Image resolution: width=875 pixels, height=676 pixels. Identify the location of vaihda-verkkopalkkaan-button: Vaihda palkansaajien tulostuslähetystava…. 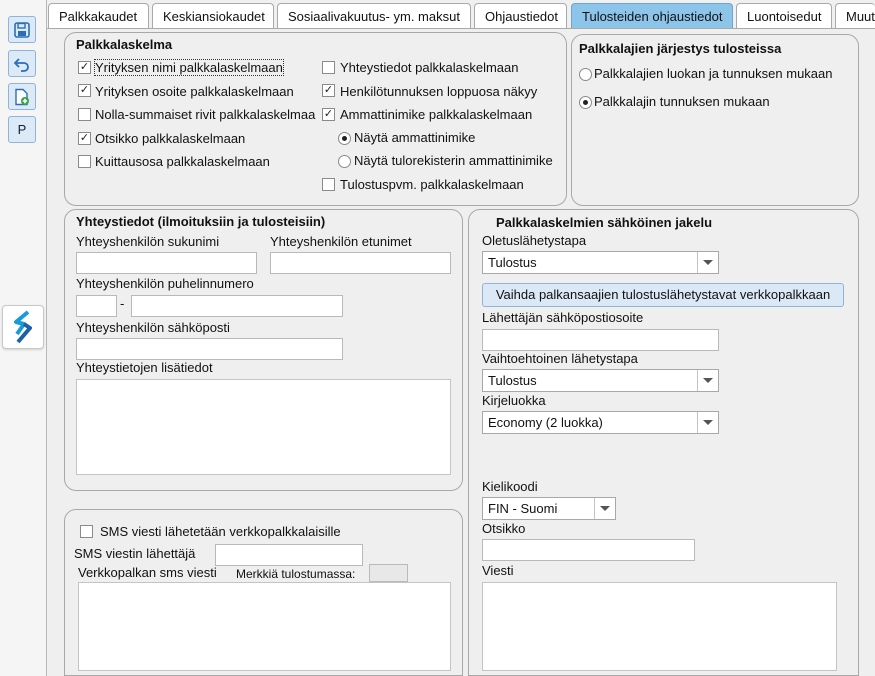
(663, 295).